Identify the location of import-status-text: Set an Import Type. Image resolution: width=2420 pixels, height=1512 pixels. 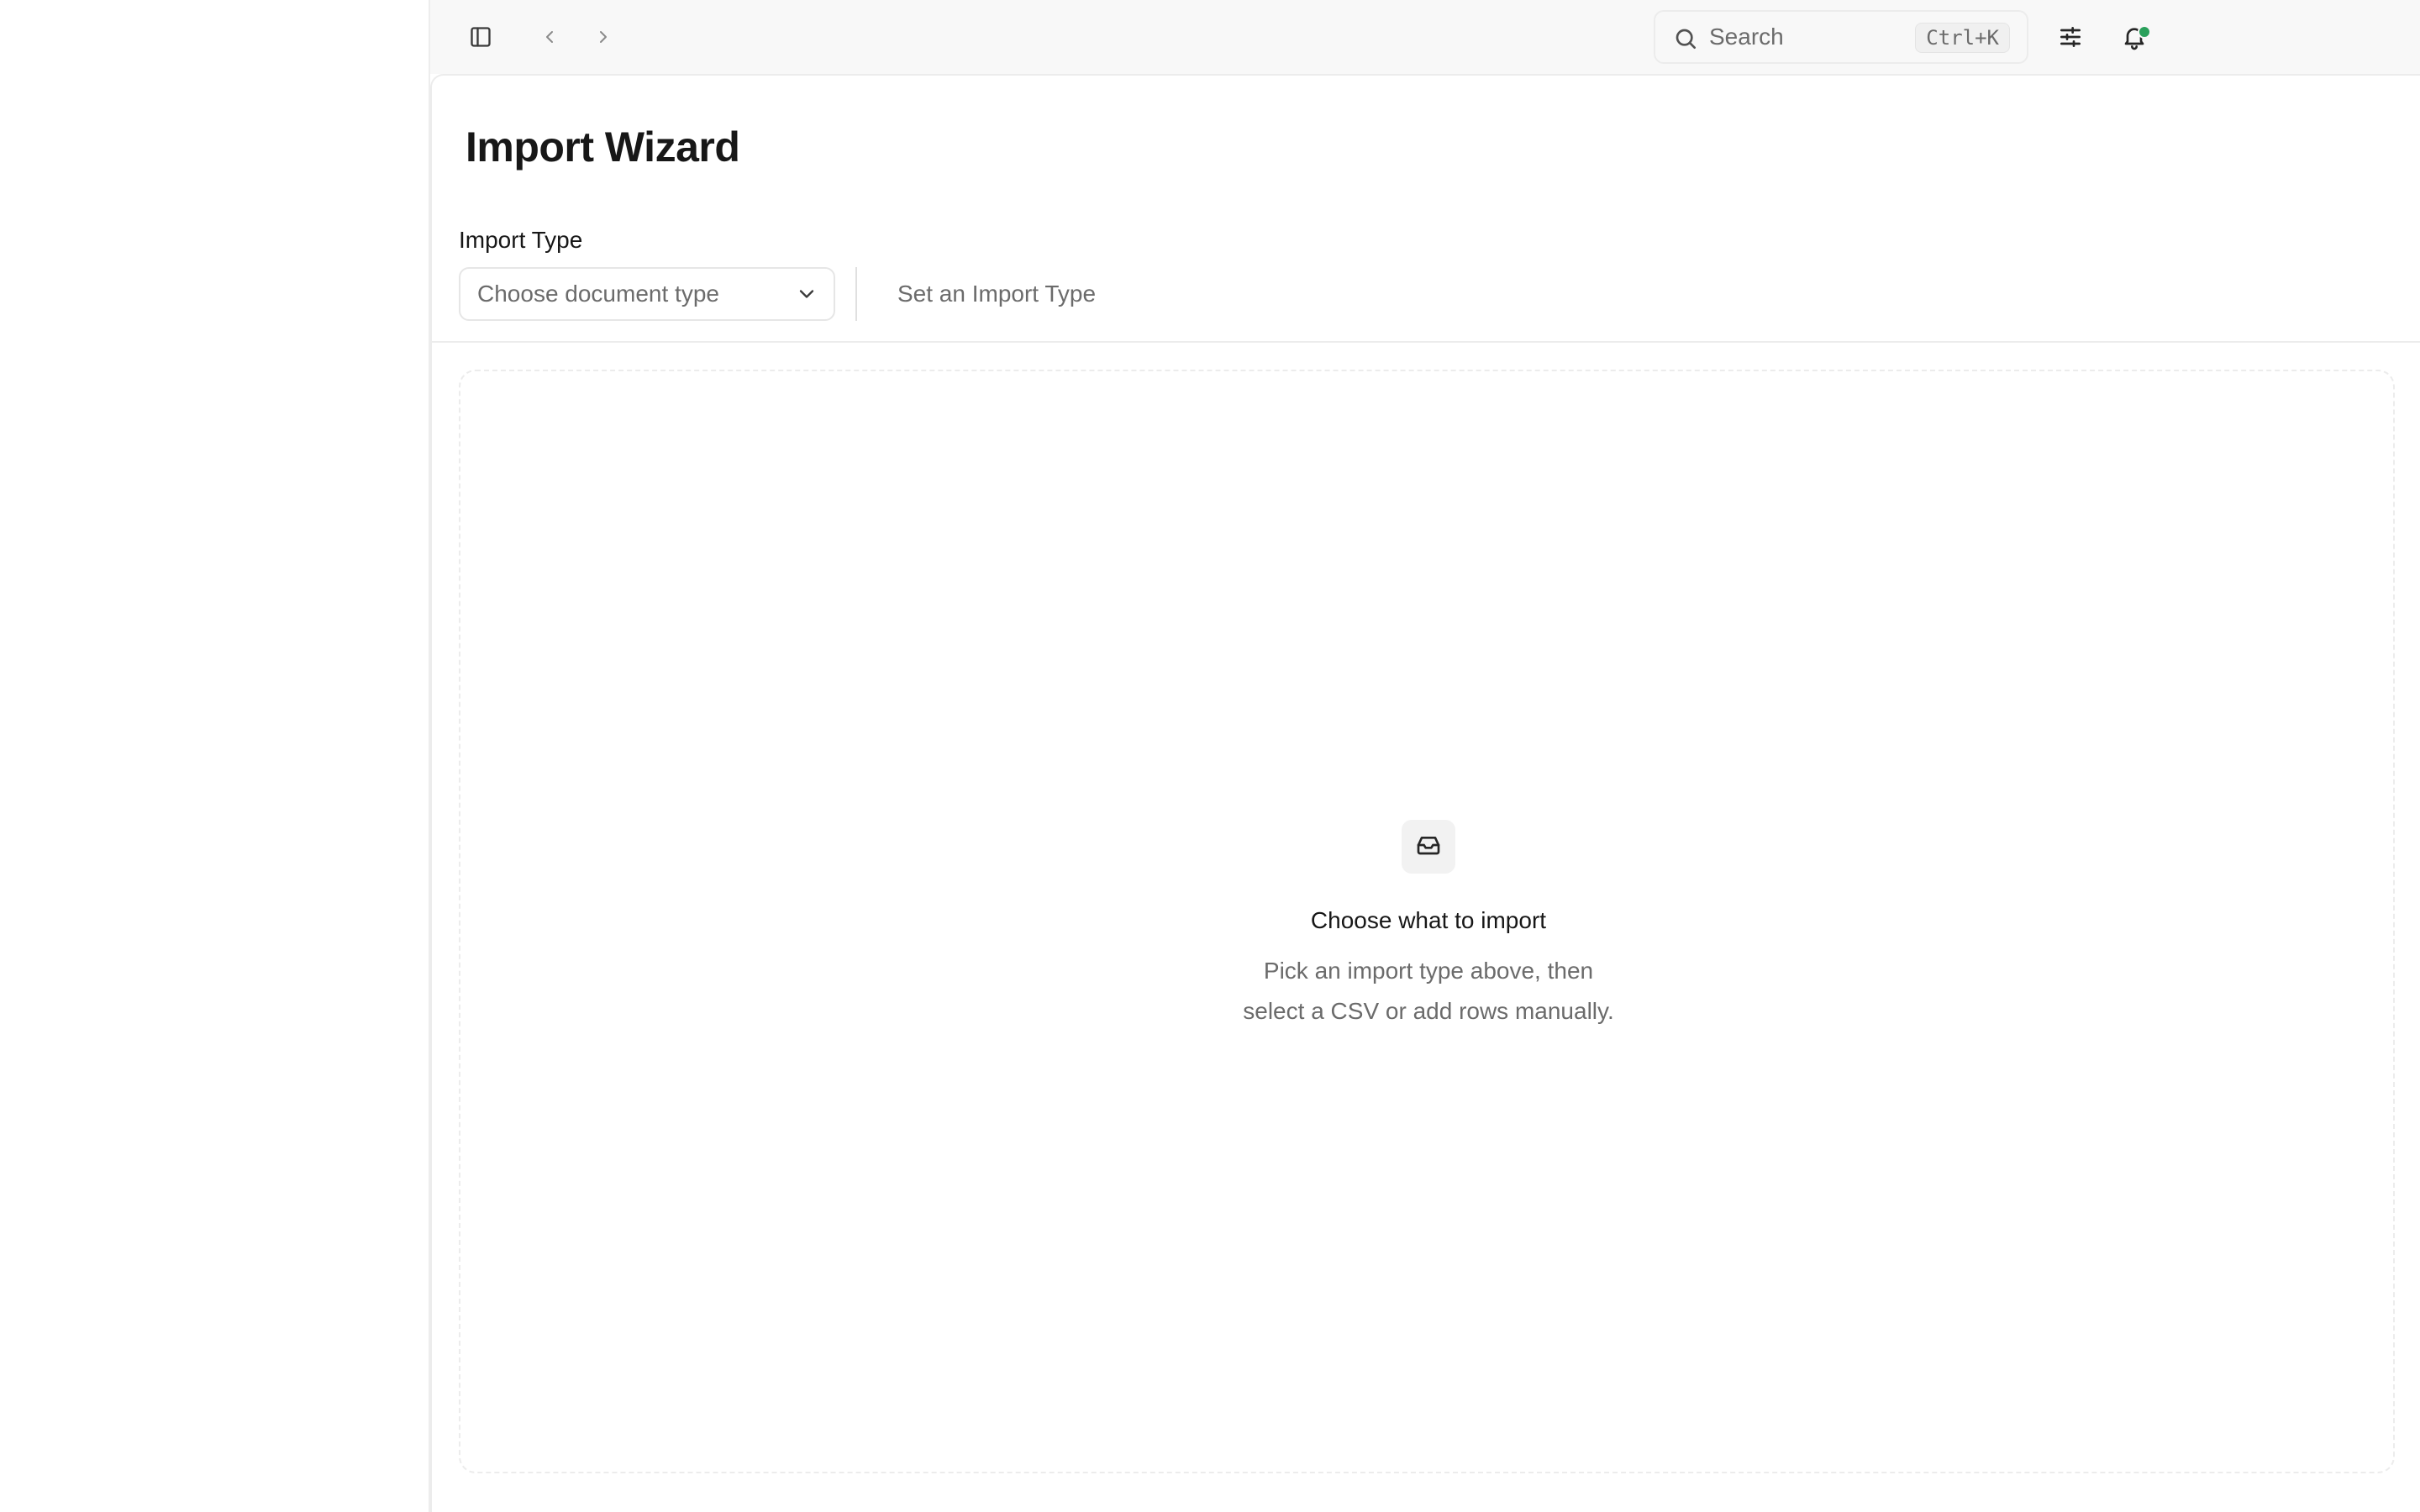
(997, 294).